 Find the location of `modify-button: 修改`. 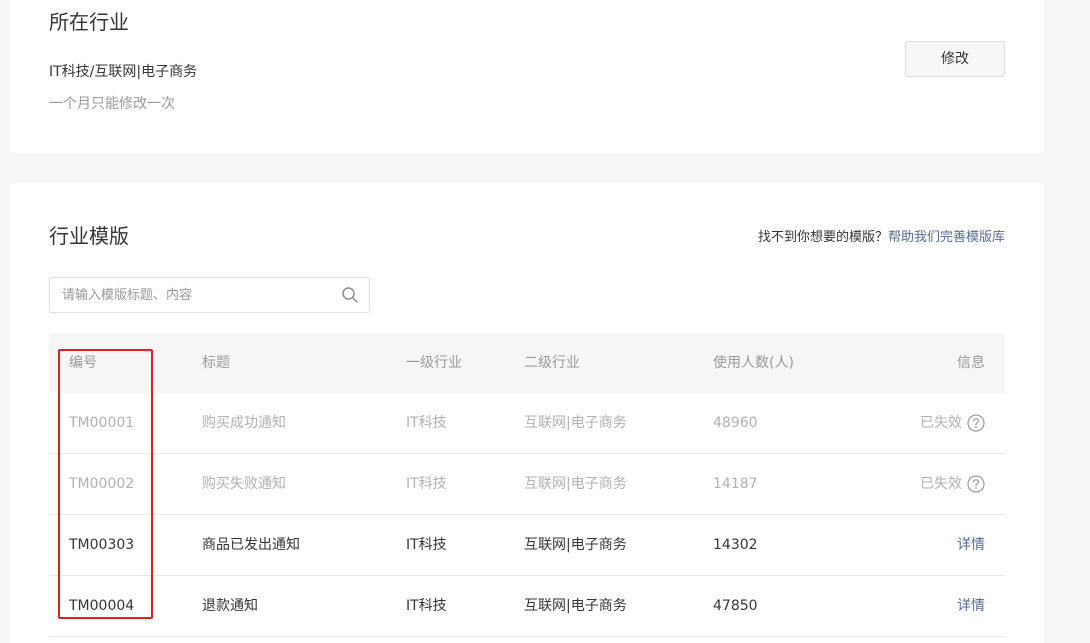

modify-button: 修改 is located at coordinates (955, 59).